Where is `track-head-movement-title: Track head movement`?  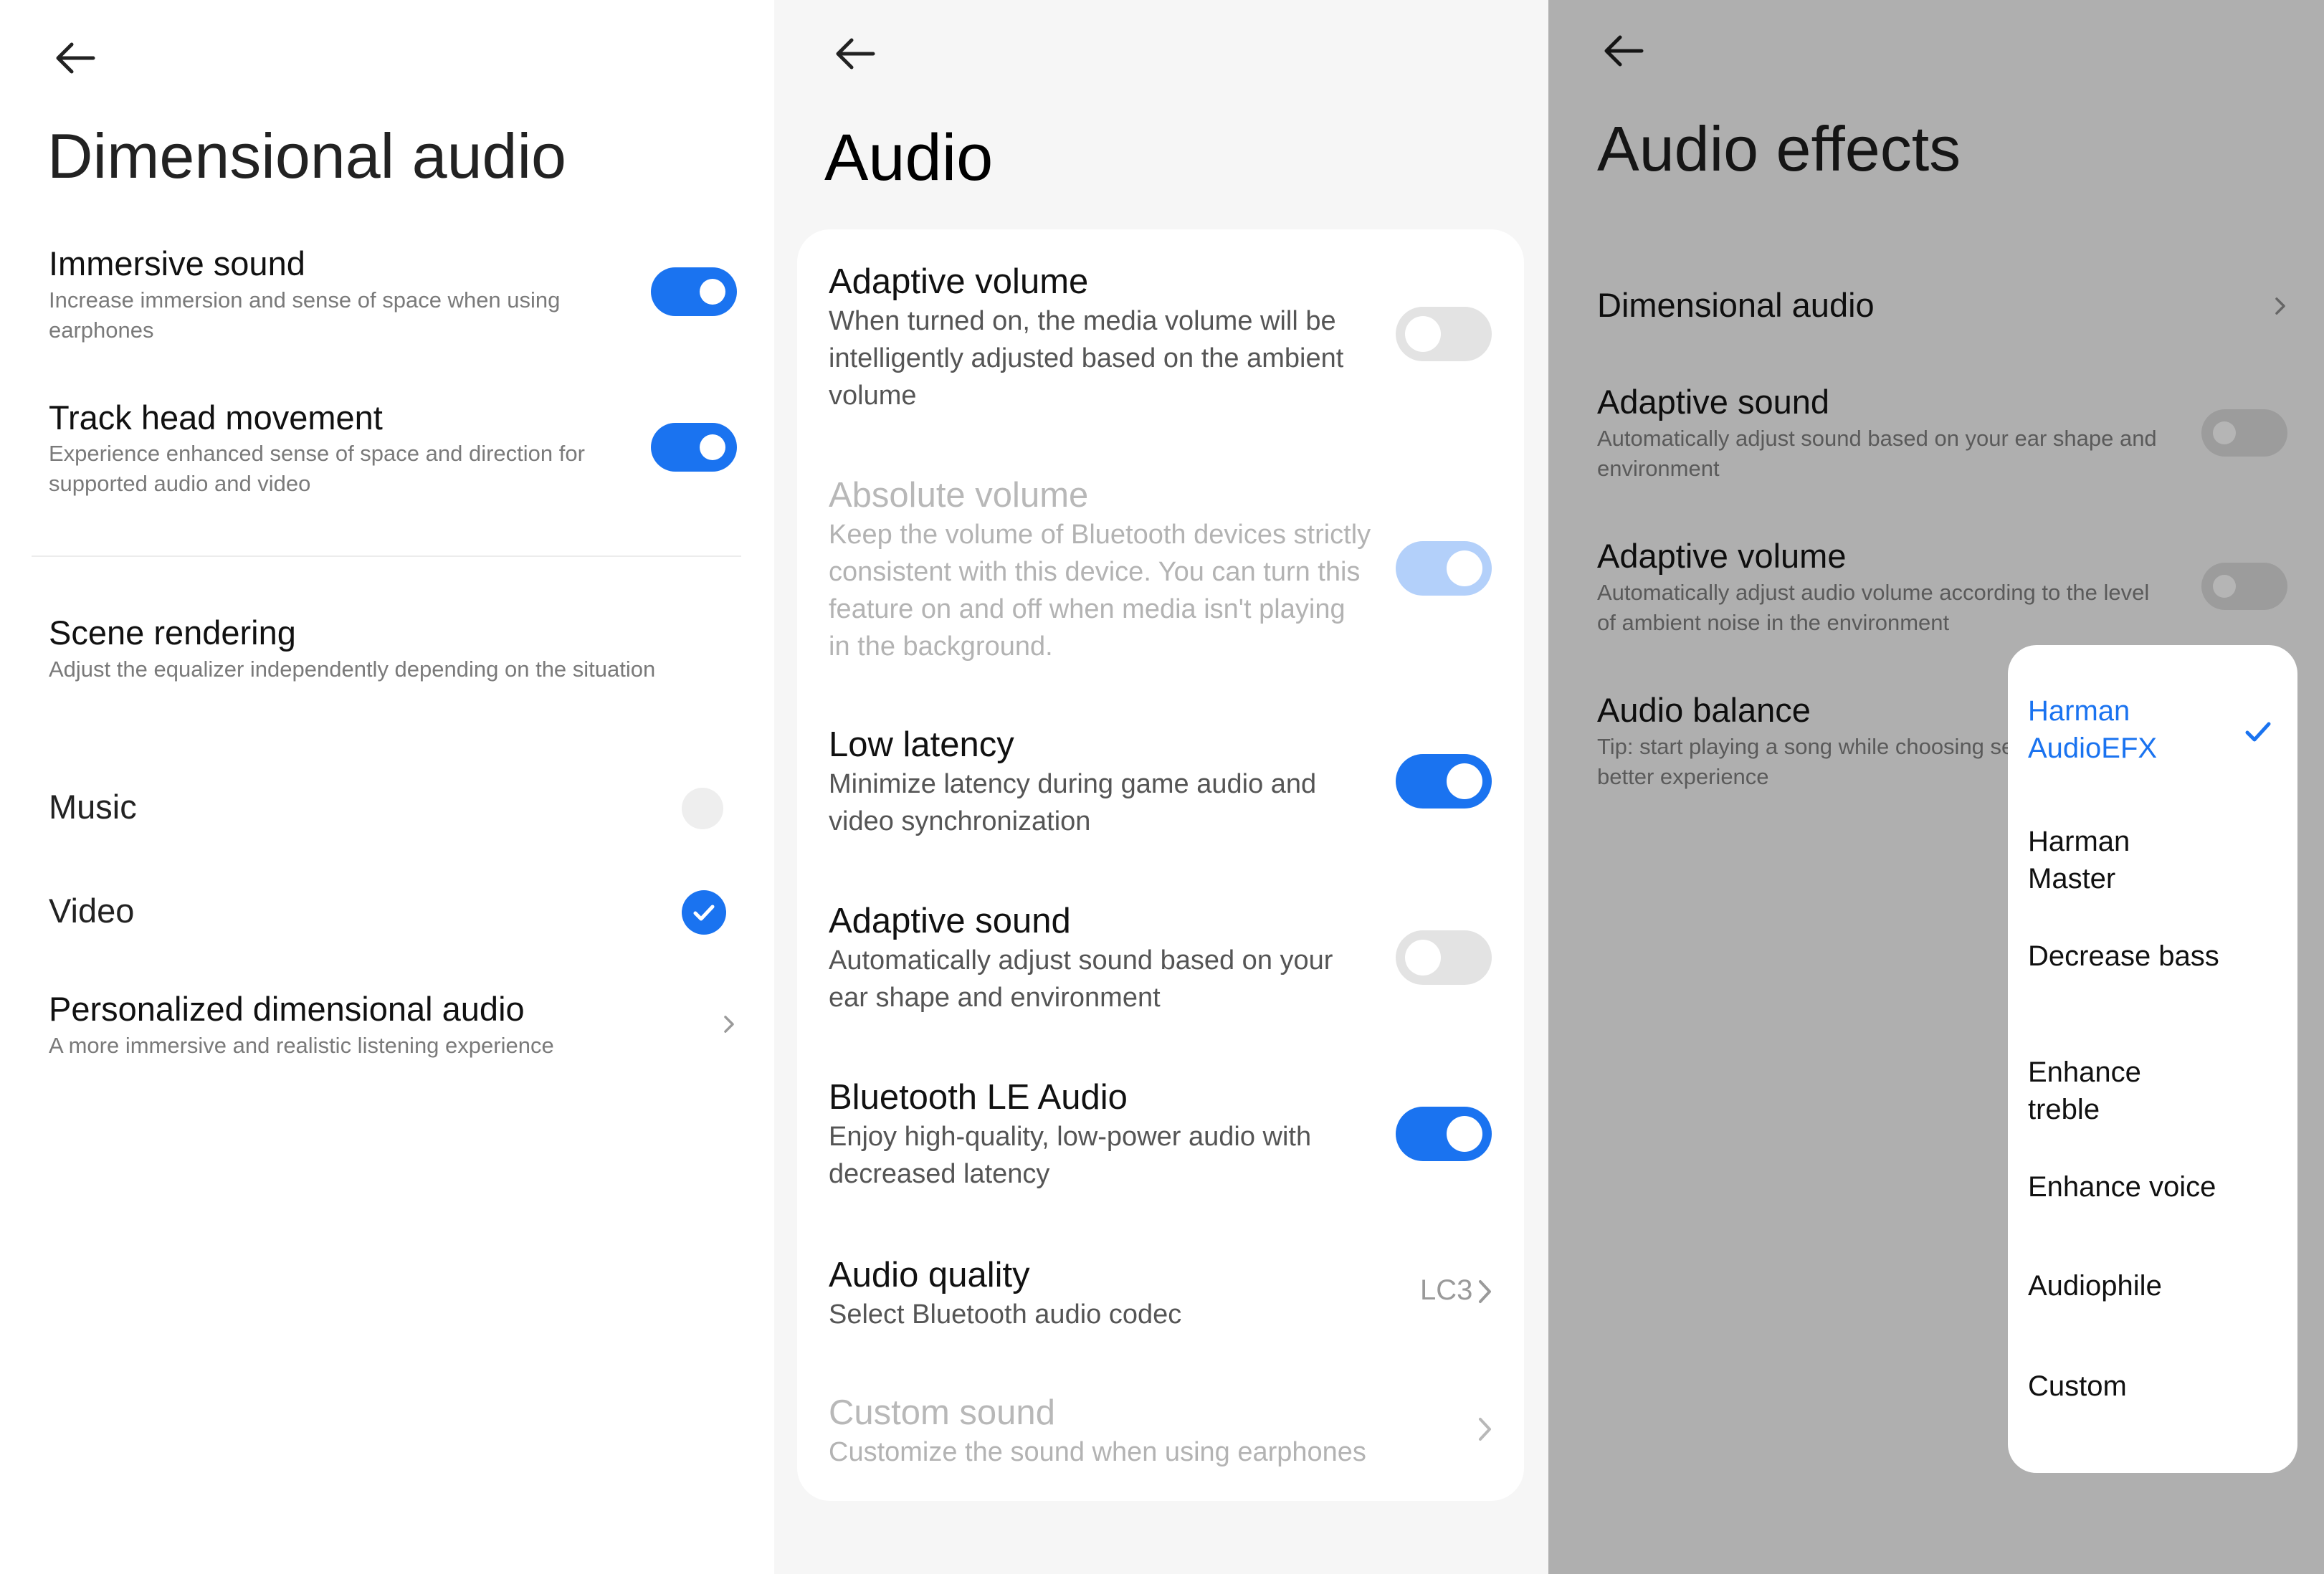
track-head-movement-title: Track head movement is located at coordinates (216, 418).